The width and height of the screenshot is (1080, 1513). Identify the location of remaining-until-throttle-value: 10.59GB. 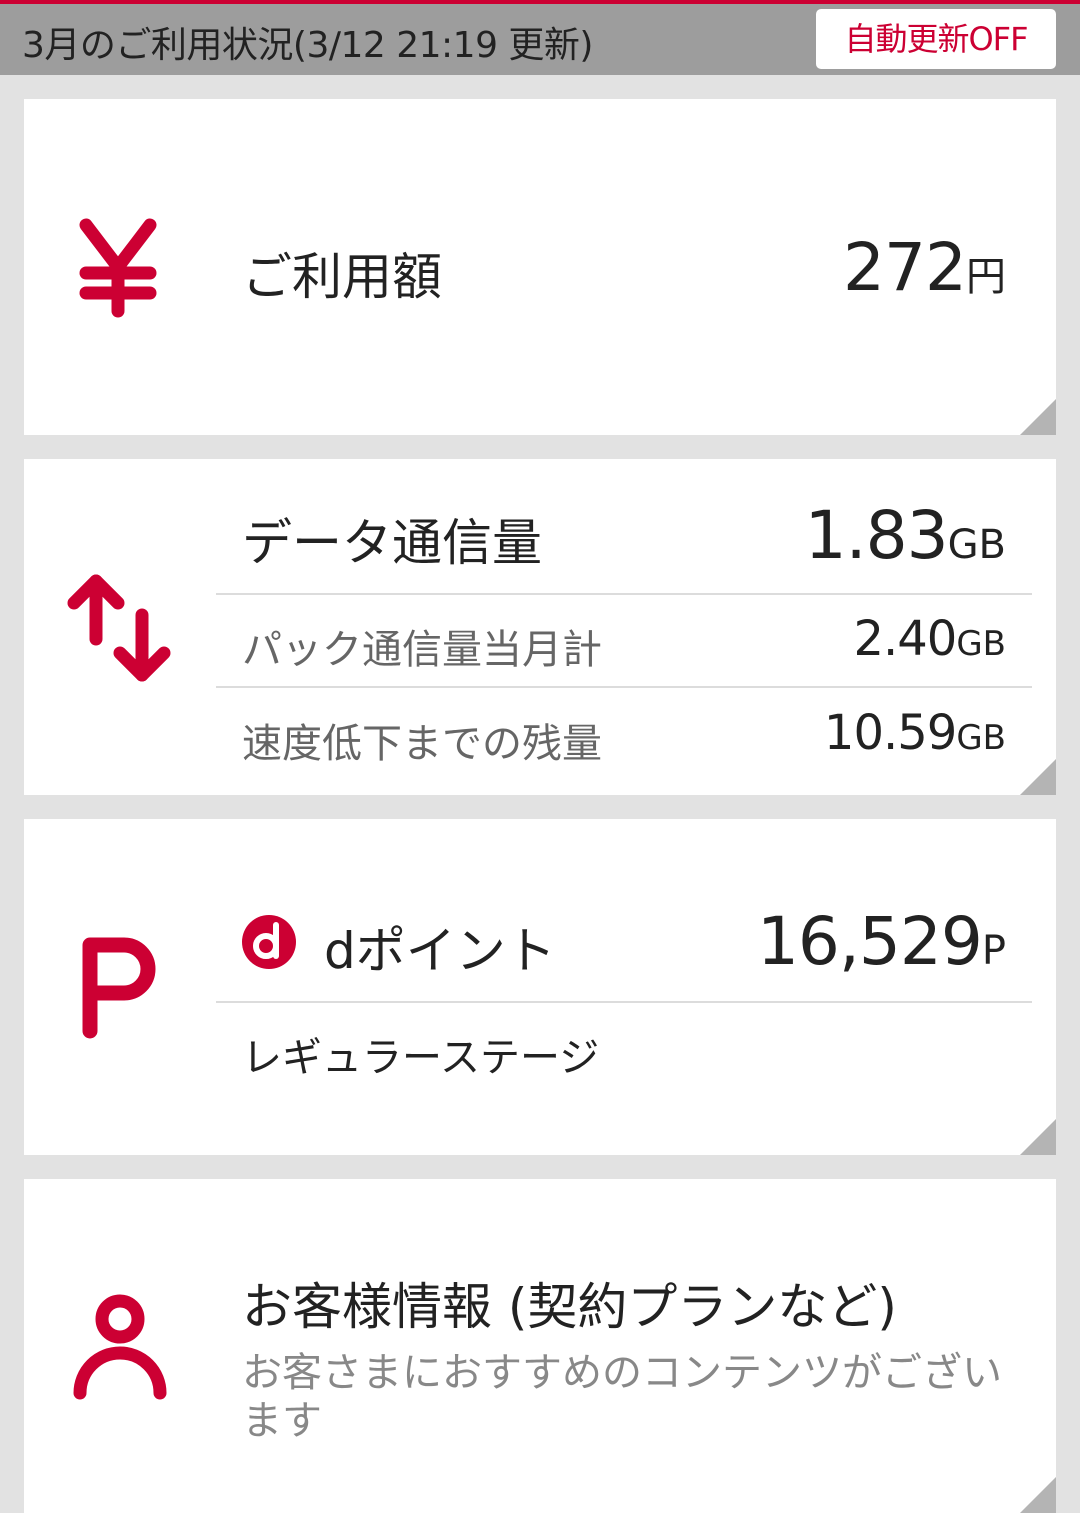
(915, 733).